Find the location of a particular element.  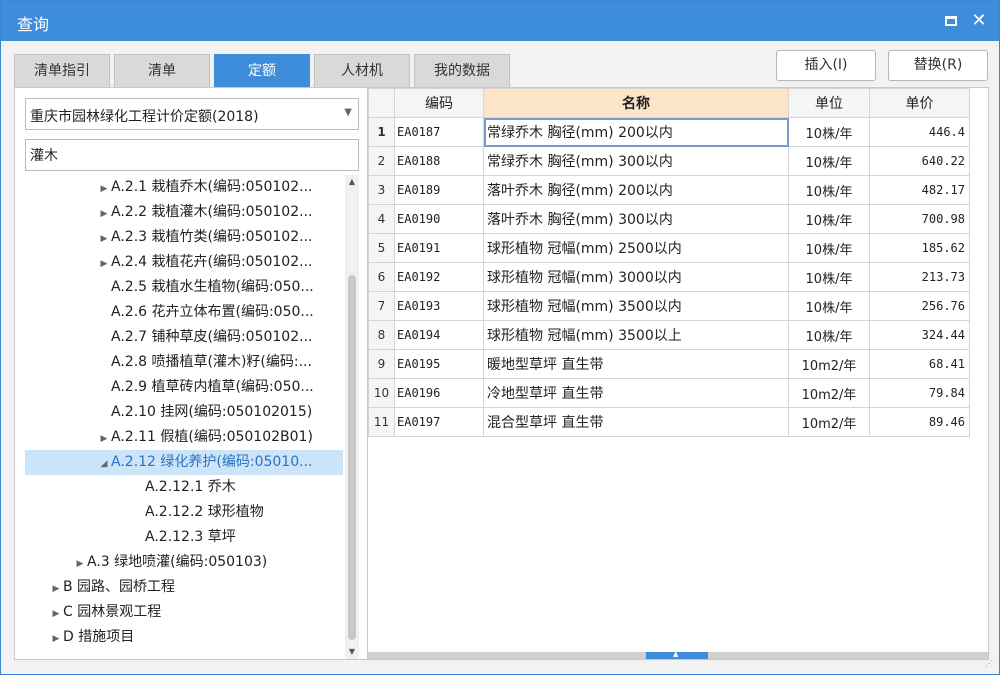

price-cell: 213.73 is located at coordinates (919, 277).